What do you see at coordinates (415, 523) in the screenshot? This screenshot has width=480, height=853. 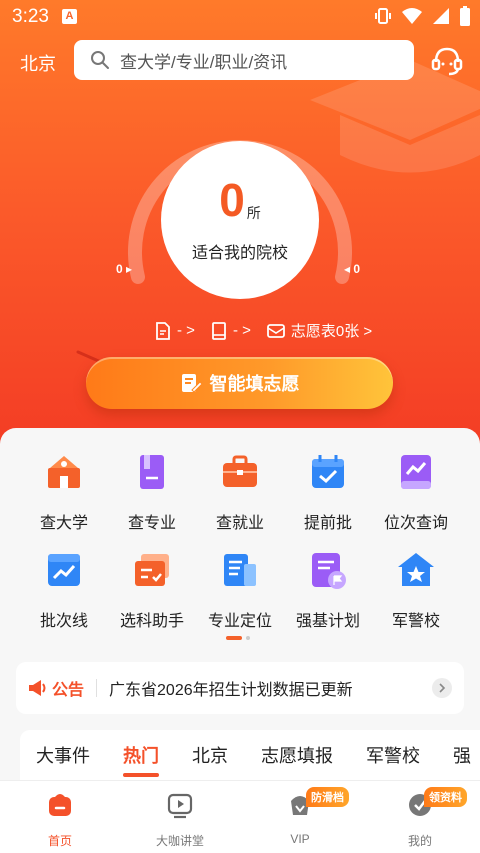 I see `grid-label: 位次查询` at bounding box center [415, 523].